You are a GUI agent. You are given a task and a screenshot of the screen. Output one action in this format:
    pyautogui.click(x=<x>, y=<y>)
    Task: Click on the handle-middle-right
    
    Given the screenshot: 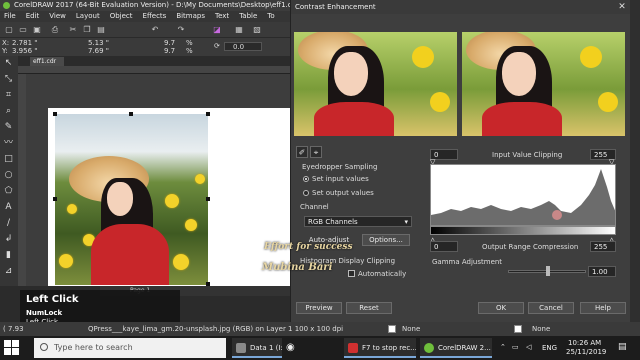 What is the action you would take?
    pyautogui.click(x=208, y=199)
    